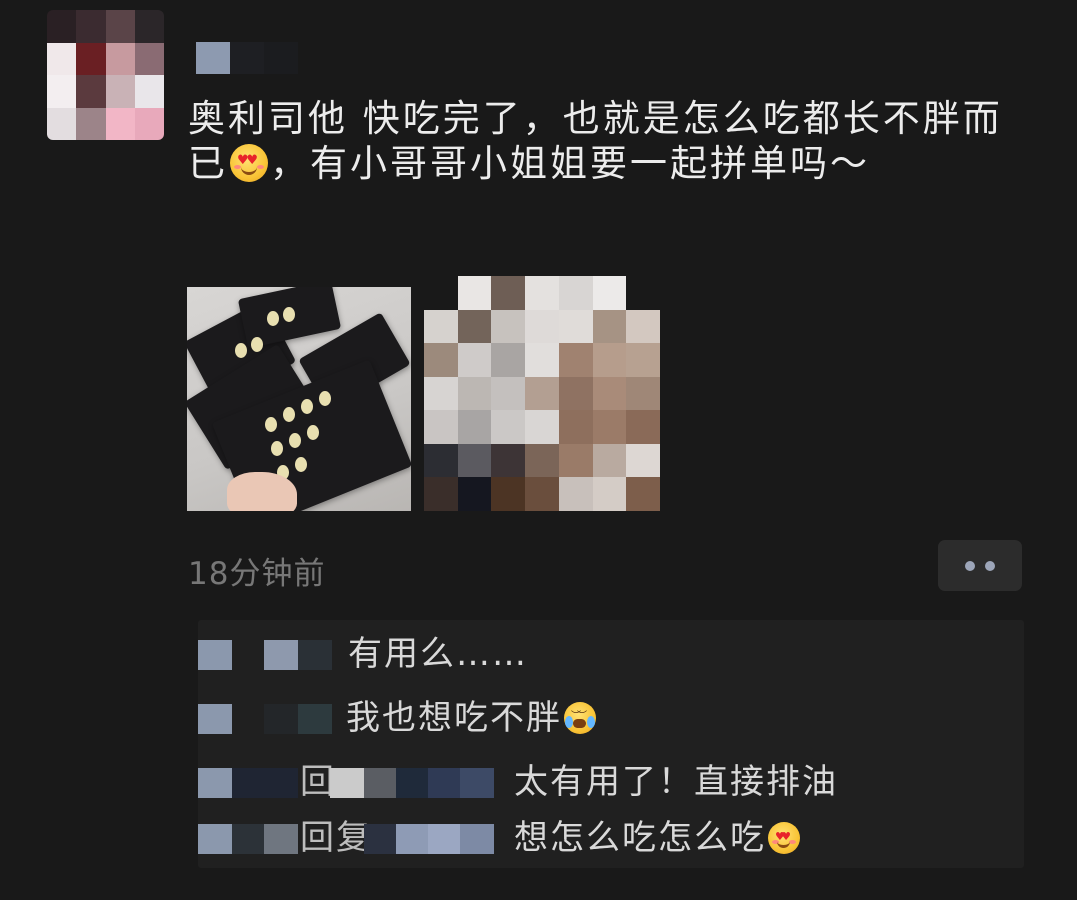  Describe the element at coordinates (676, 782) in the screenshot. I see `comment-text: 太有用了！直接排油` at that location.